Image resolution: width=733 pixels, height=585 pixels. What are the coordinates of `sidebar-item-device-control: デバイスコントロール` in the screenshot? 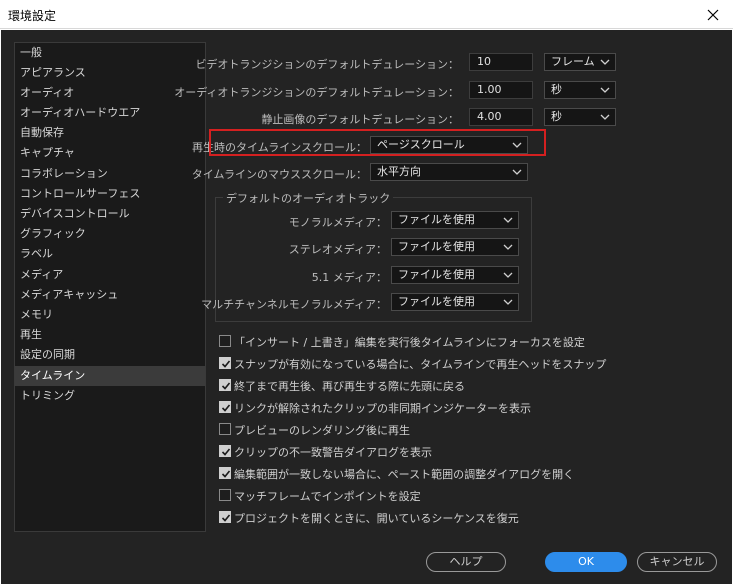 It's located at (110, 214).